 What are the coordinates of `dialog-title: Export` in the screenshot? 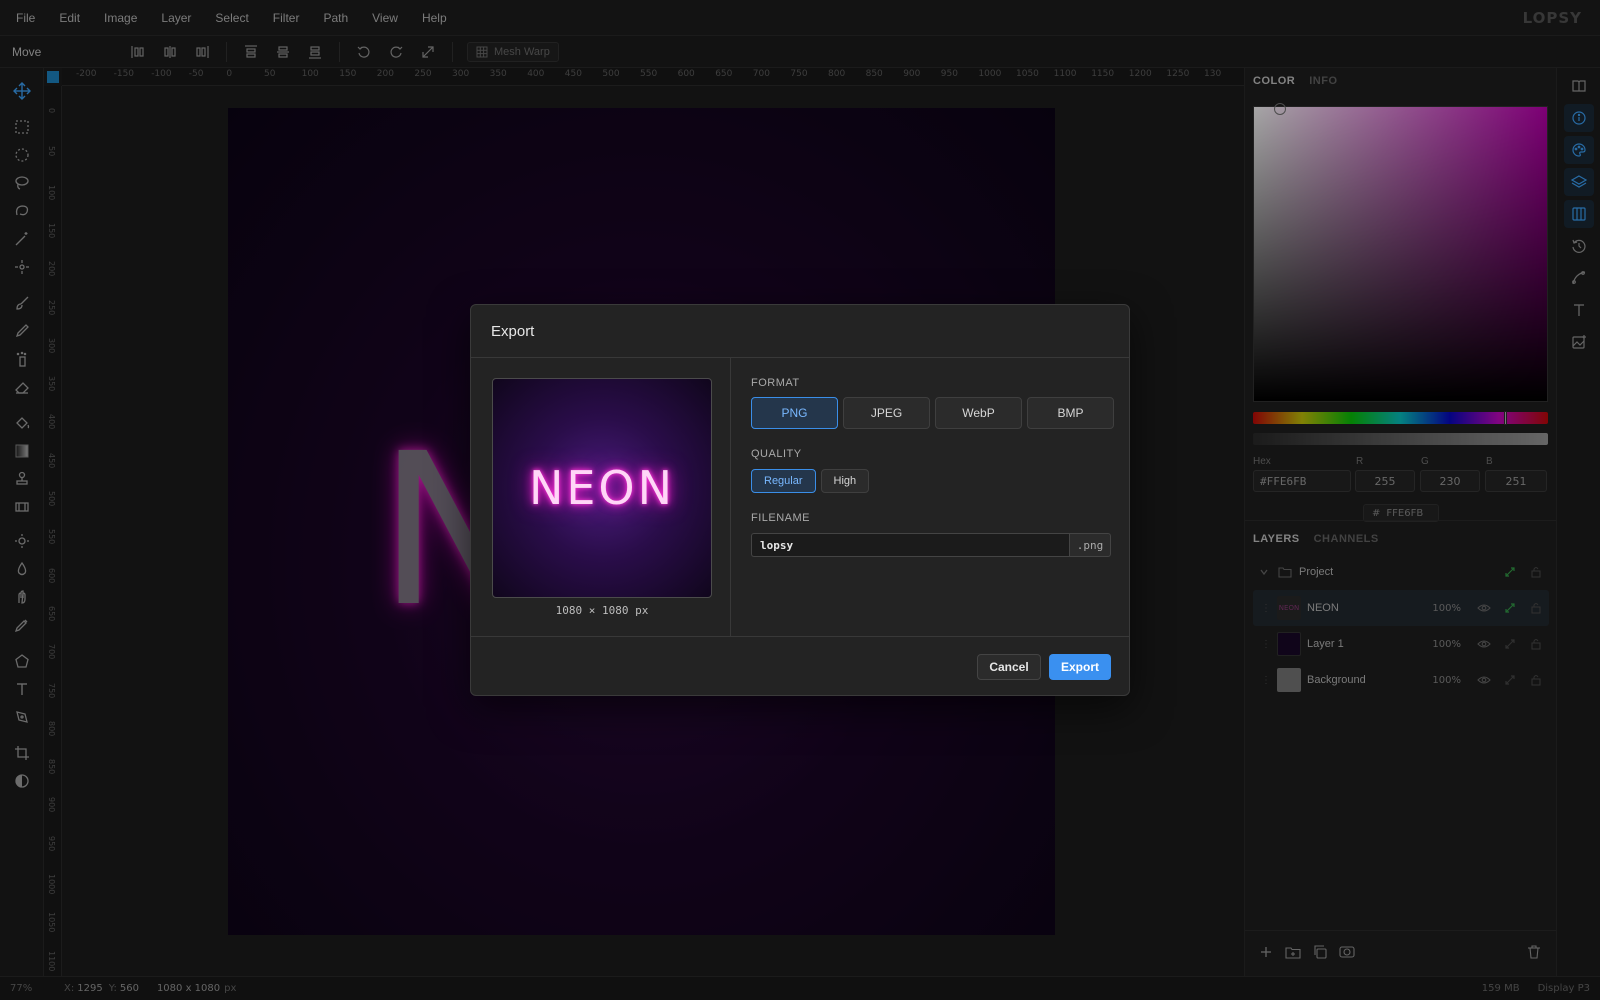 It's located at (513, 331).